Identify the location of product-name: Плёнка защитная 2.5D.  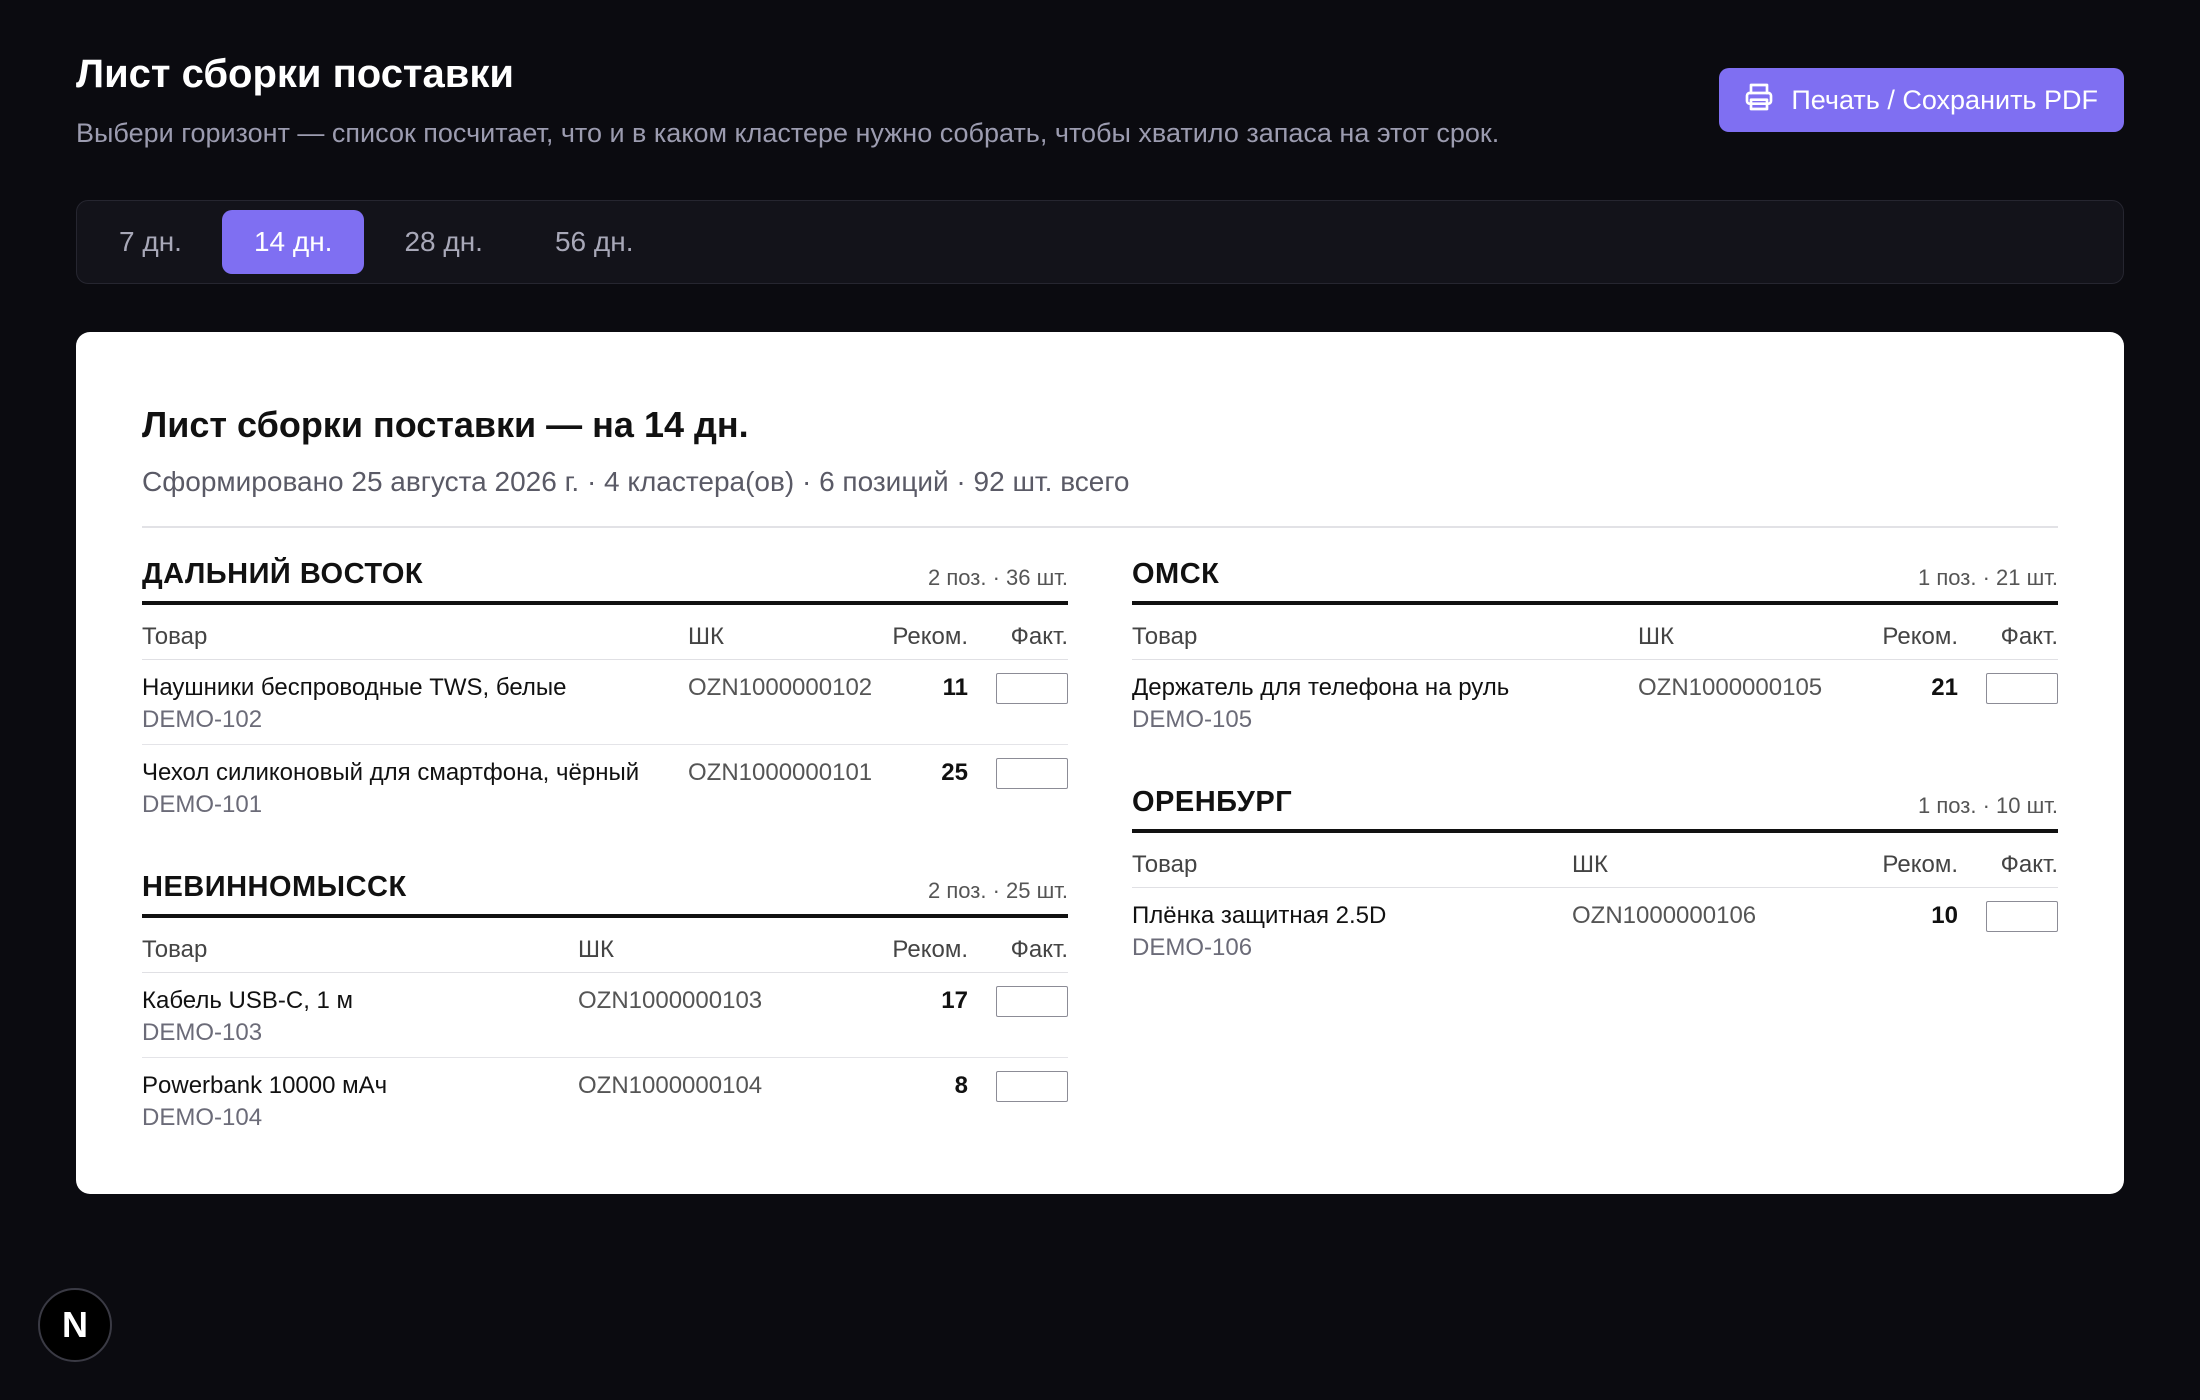
(1259, 915).